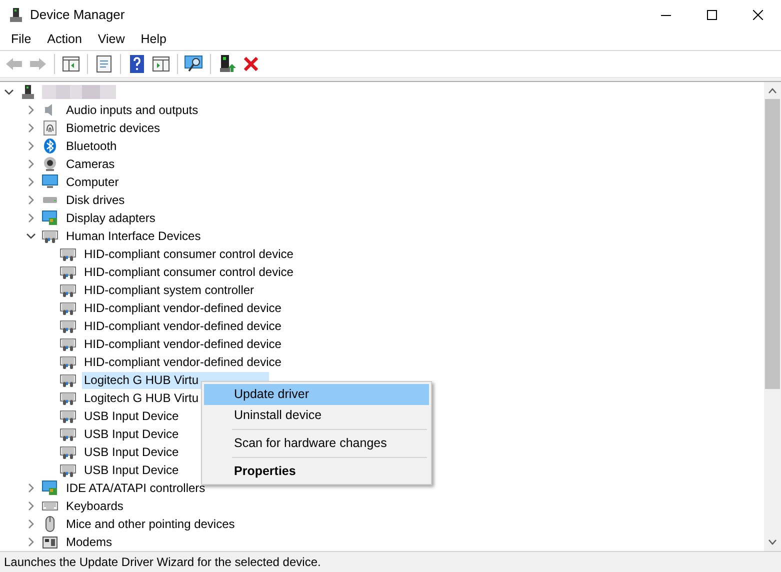  What do you see at coordinates (150, 524) in the screenshot?
I see `tree-item: Mice and other pointing devices` at bounding box center [150, 524].